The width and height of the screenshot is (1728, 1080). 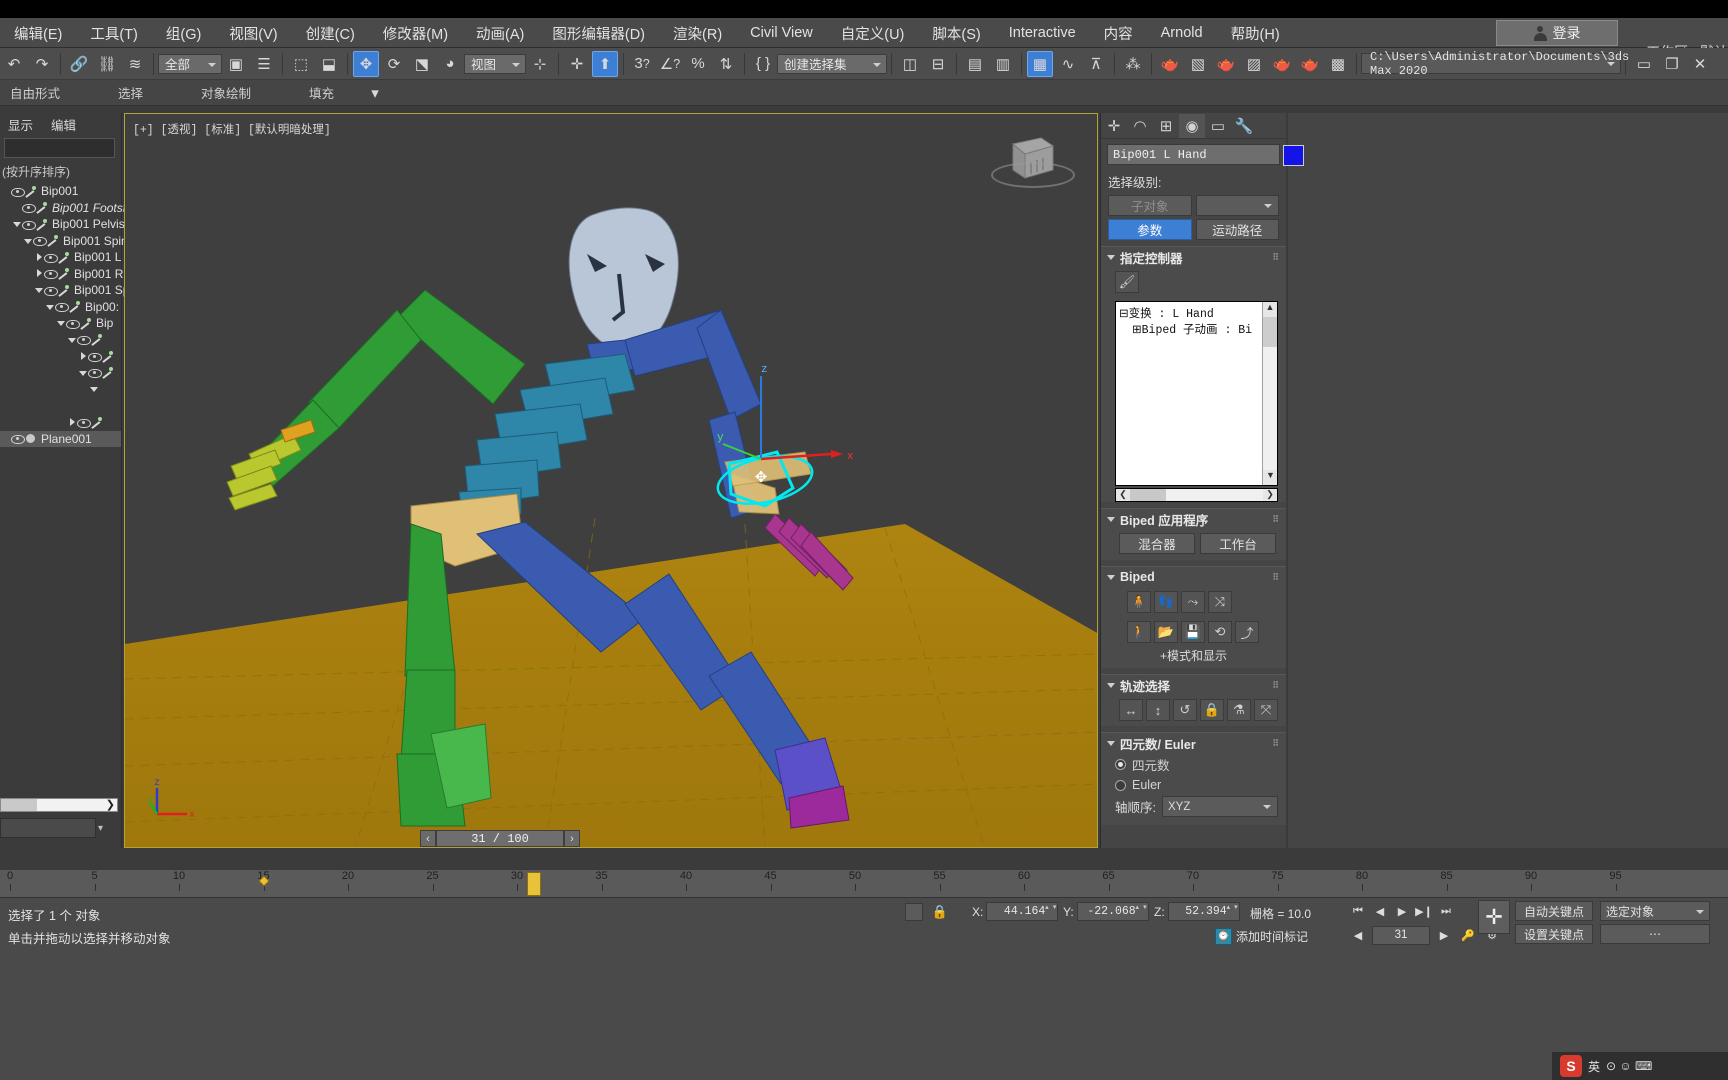 What do you see at coordinates (726, 64) in the screenshot?
I see `spinner-snap-icon: ⇅` at bounding box center [726, 64].